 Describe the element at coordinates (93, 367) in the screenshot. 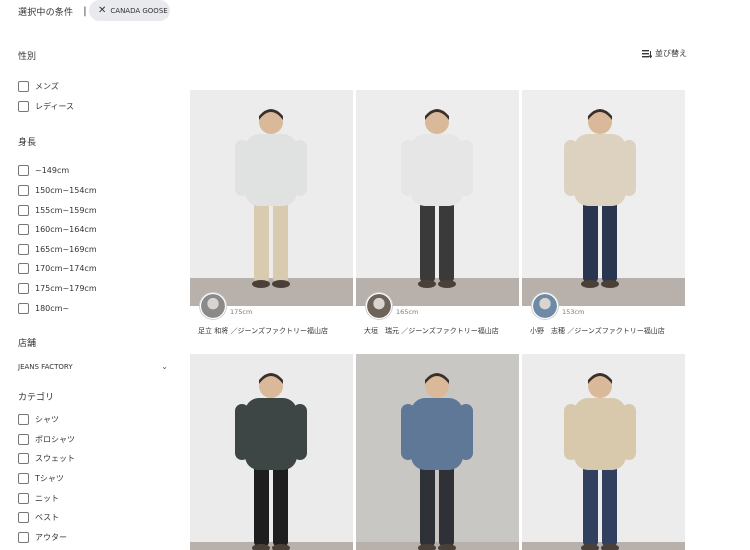

I see `store-select: JEANS FACTORY ⌄` at that location.